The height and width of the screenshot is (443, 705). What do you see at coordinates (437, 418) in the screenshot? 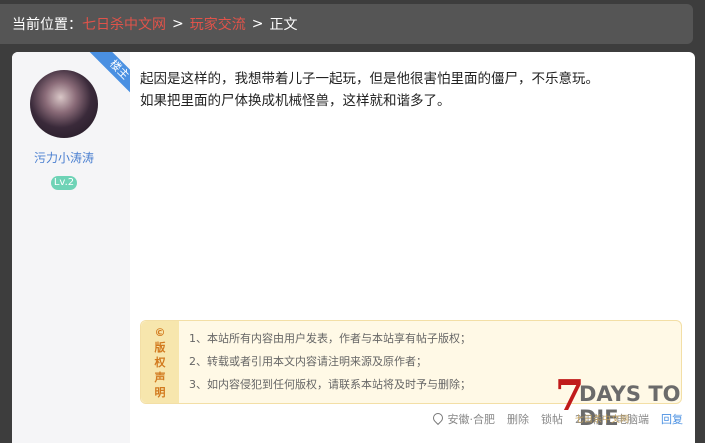
I see `location-pin-icon` at bounding box center [437, 418].